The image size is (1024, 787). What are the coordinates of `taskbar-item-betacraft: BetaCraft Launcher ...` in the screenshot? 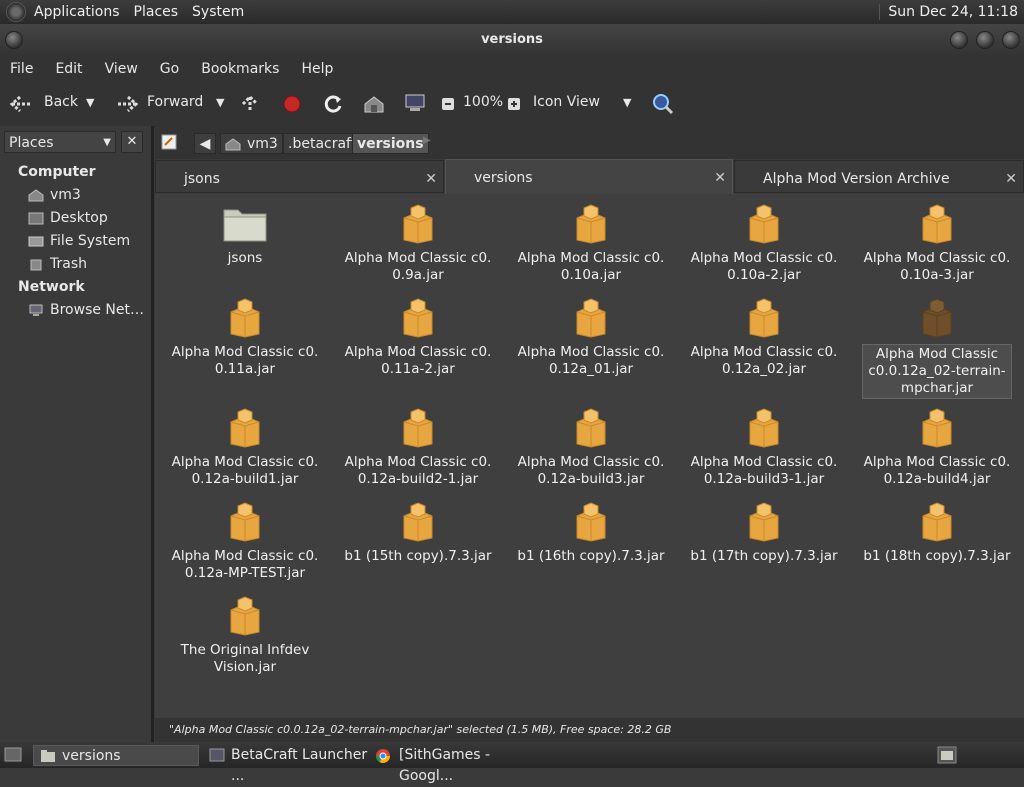 It's located at (286, 764).